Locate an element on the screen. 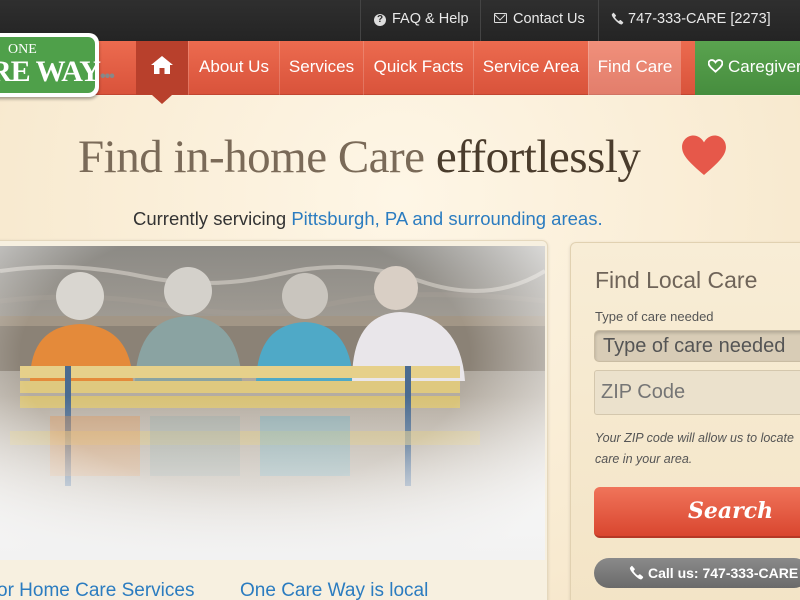 The image size is (800, 600). envelope-icon is located at coordinates (500, 18).